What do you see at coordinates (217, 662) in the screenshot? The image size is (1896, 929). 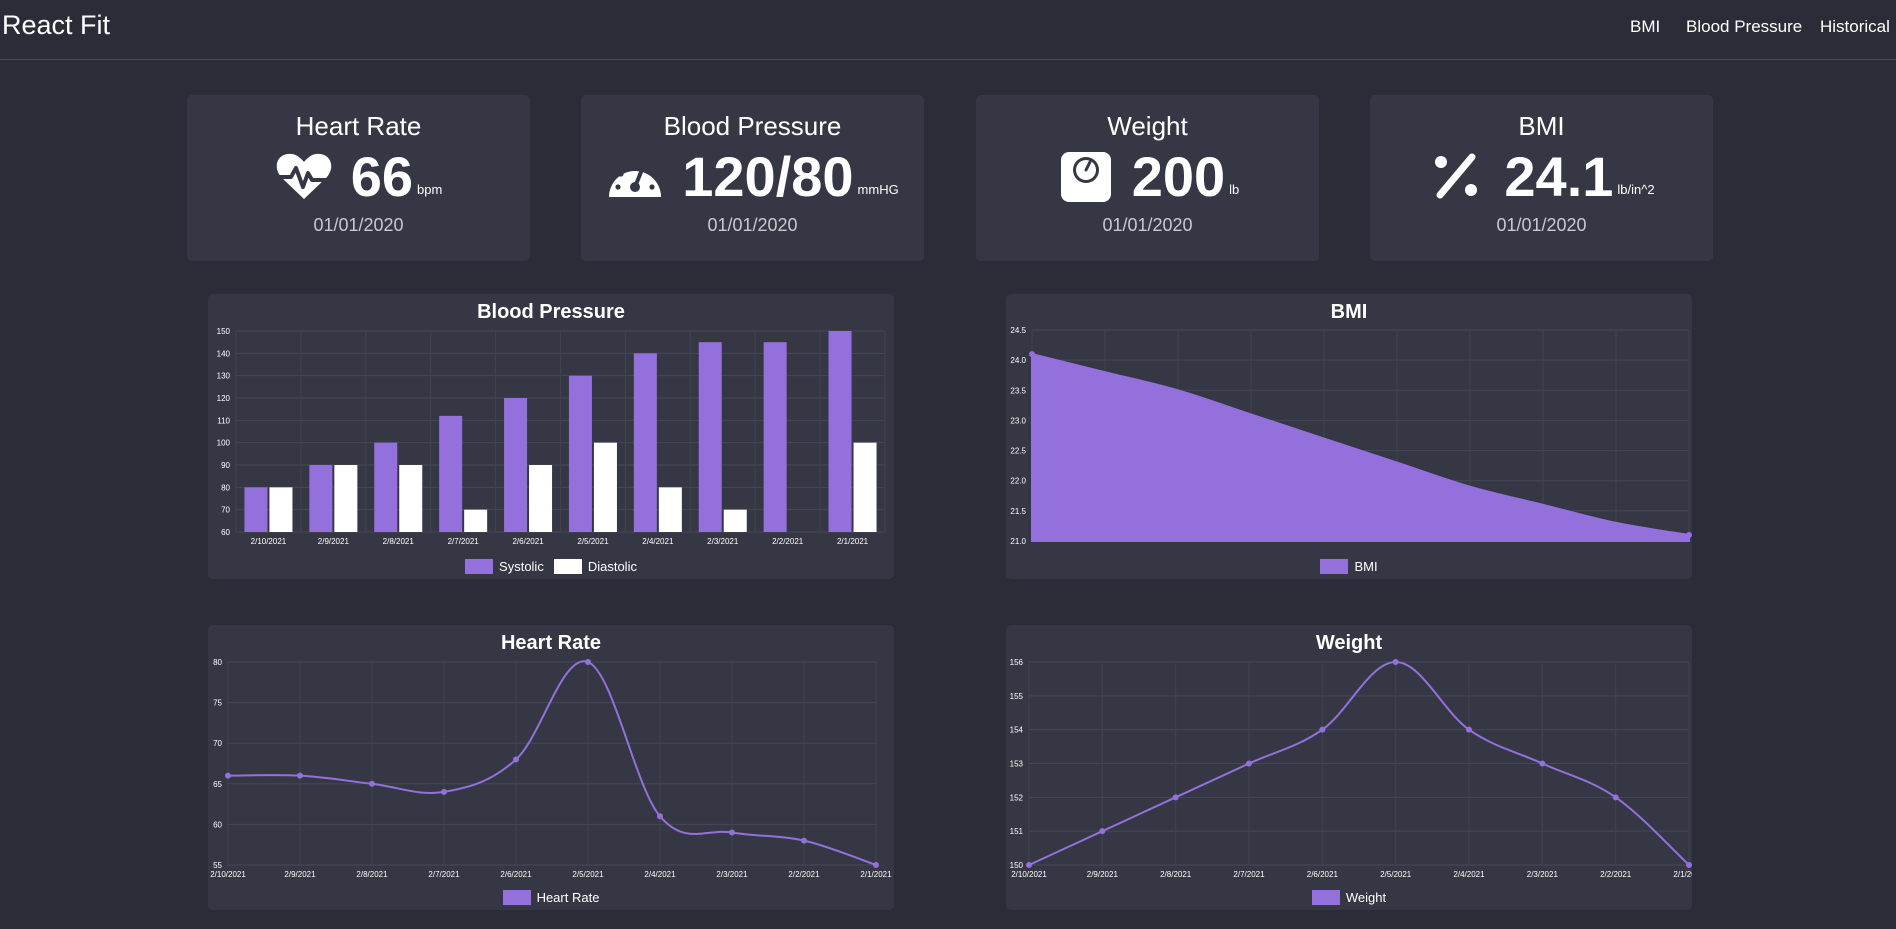 I see `y-tick-label: 80` at bounding box center [217, 662].